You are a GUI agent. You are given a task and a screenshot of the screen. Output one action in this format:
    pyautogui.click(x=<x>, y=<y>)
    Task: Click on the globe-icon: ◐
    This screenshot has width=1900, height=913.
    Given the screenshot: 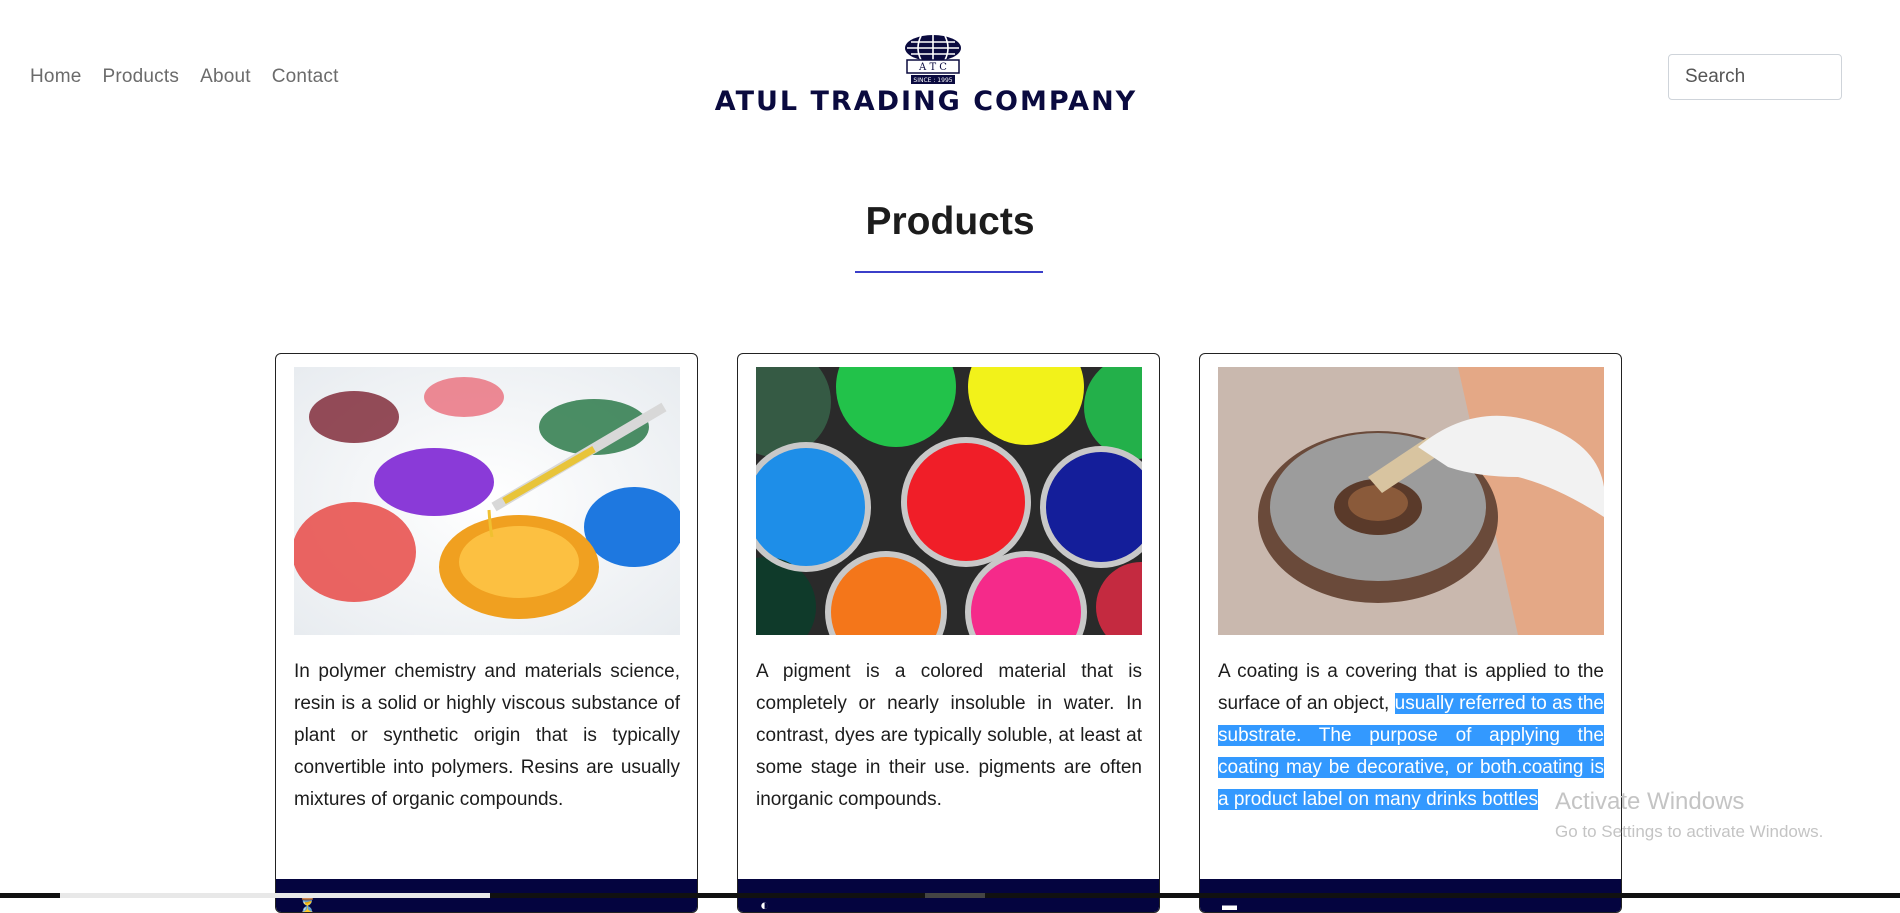 What is the action you would take?
    pyautogui.click(x=765, y=905)
    